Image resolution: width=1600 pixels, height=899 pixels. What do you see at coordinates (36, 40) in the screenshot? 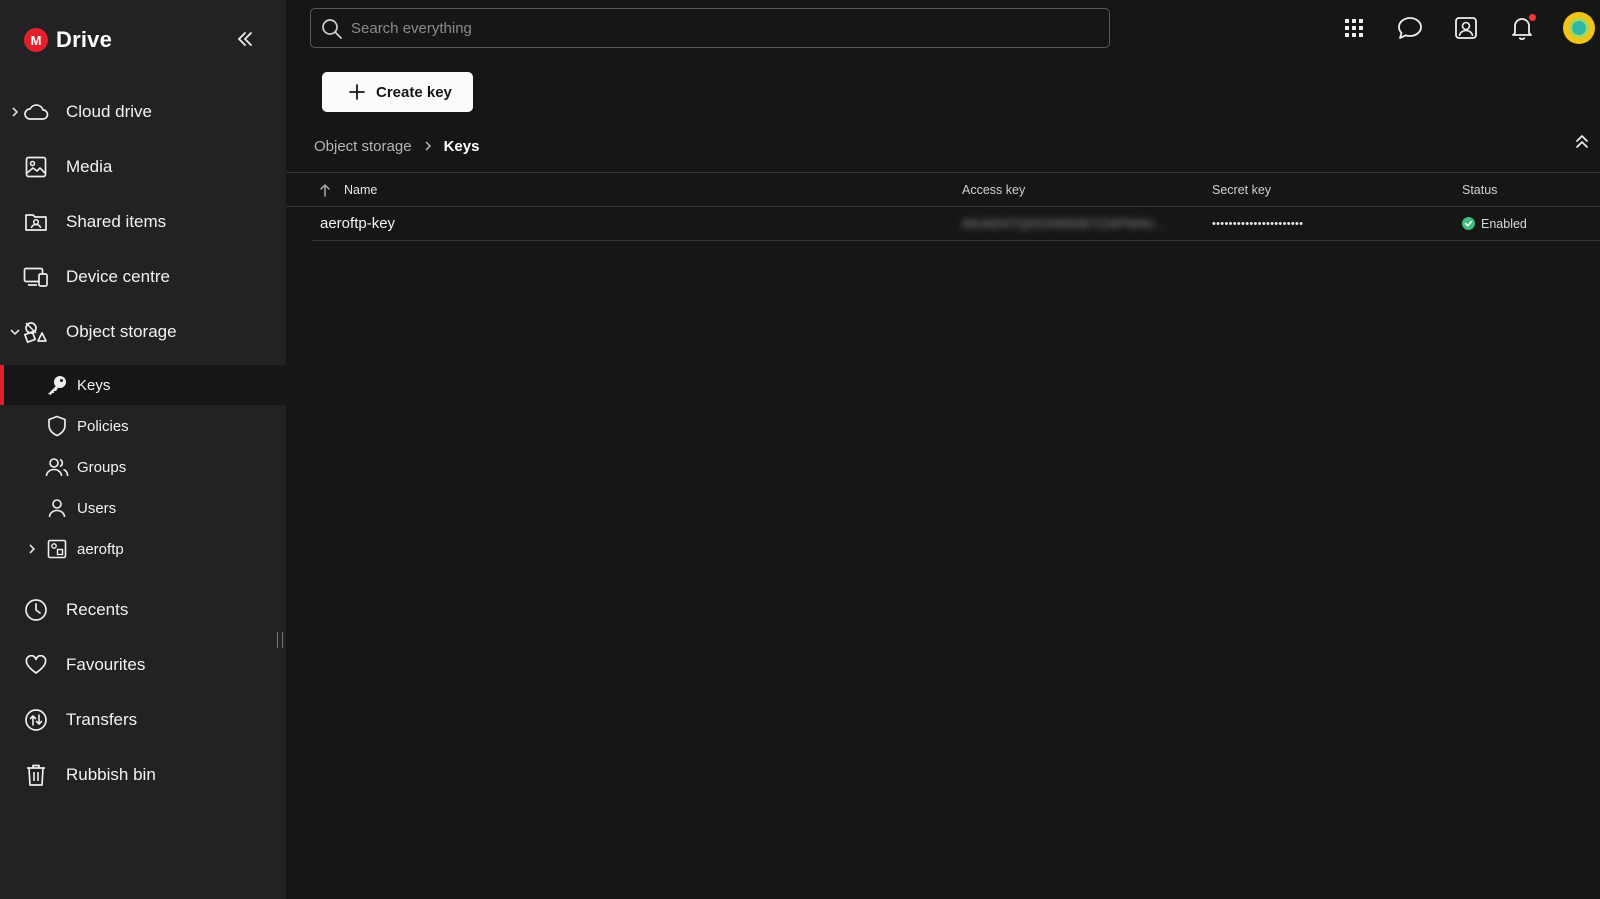
I see `mega-logo-icon: M` at bounding box center [36, 40].